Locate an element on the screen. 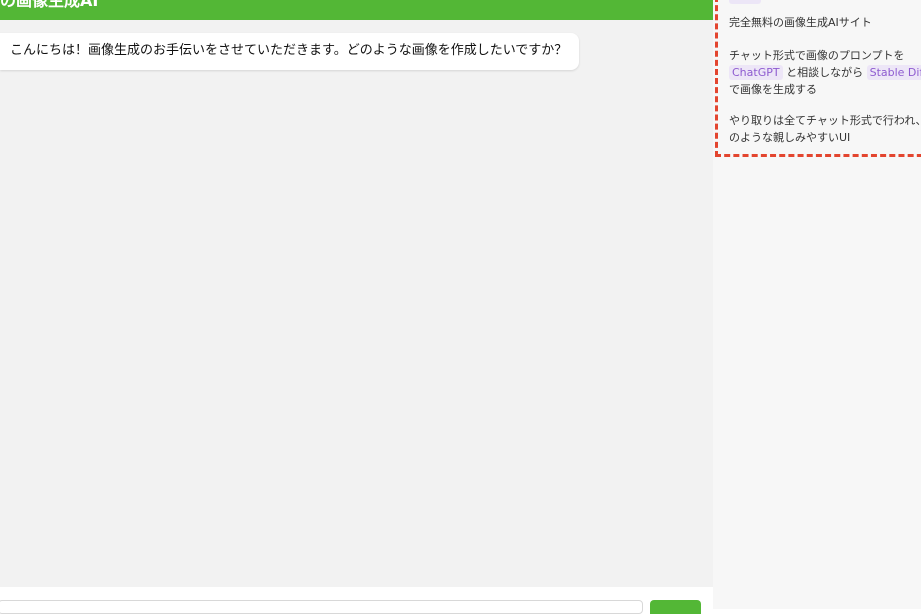  sidebar-line-1: 完全無料の画像生成AIサイト is located at coordinates (800, 22).